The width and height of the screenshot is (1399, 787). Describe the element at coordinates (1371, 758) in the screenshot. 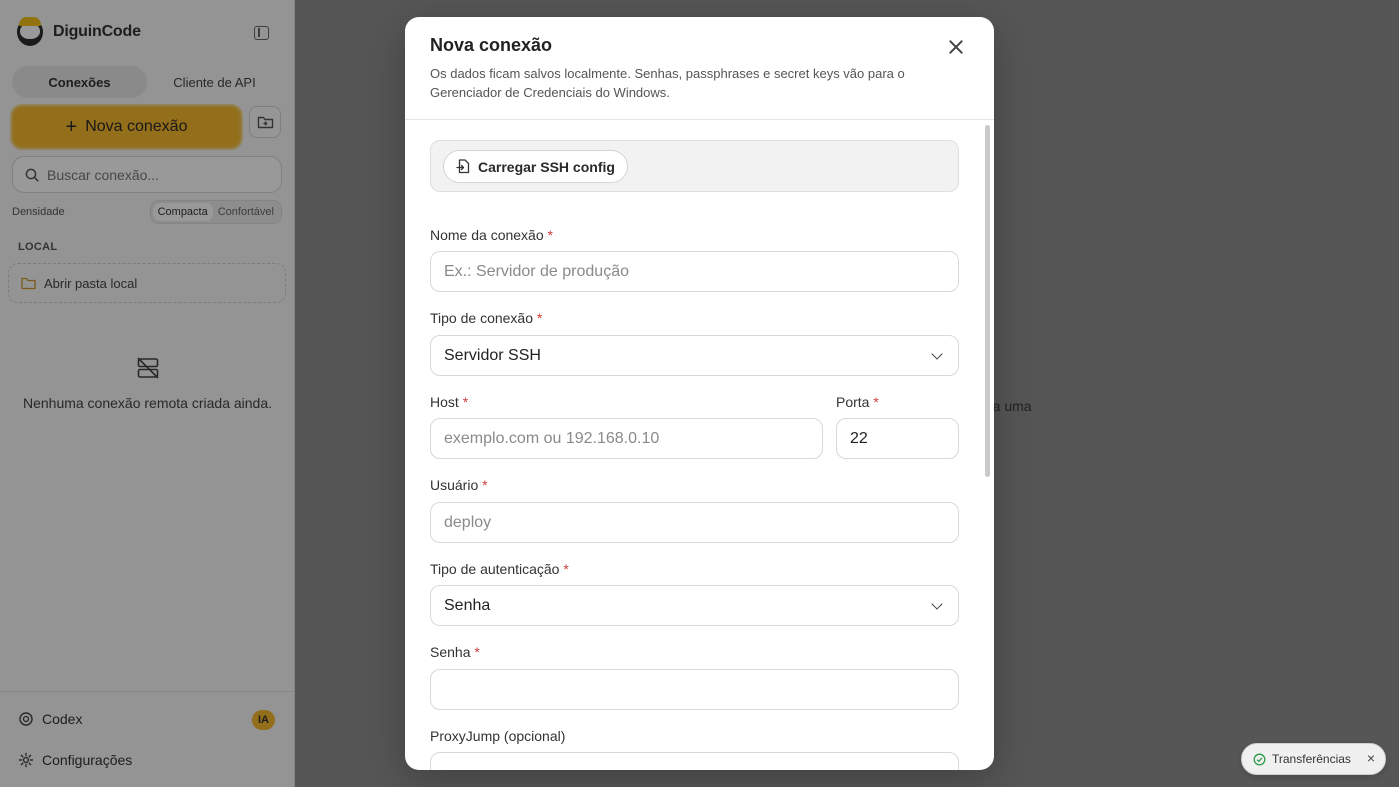

I see `close-icon: ×` at that location.